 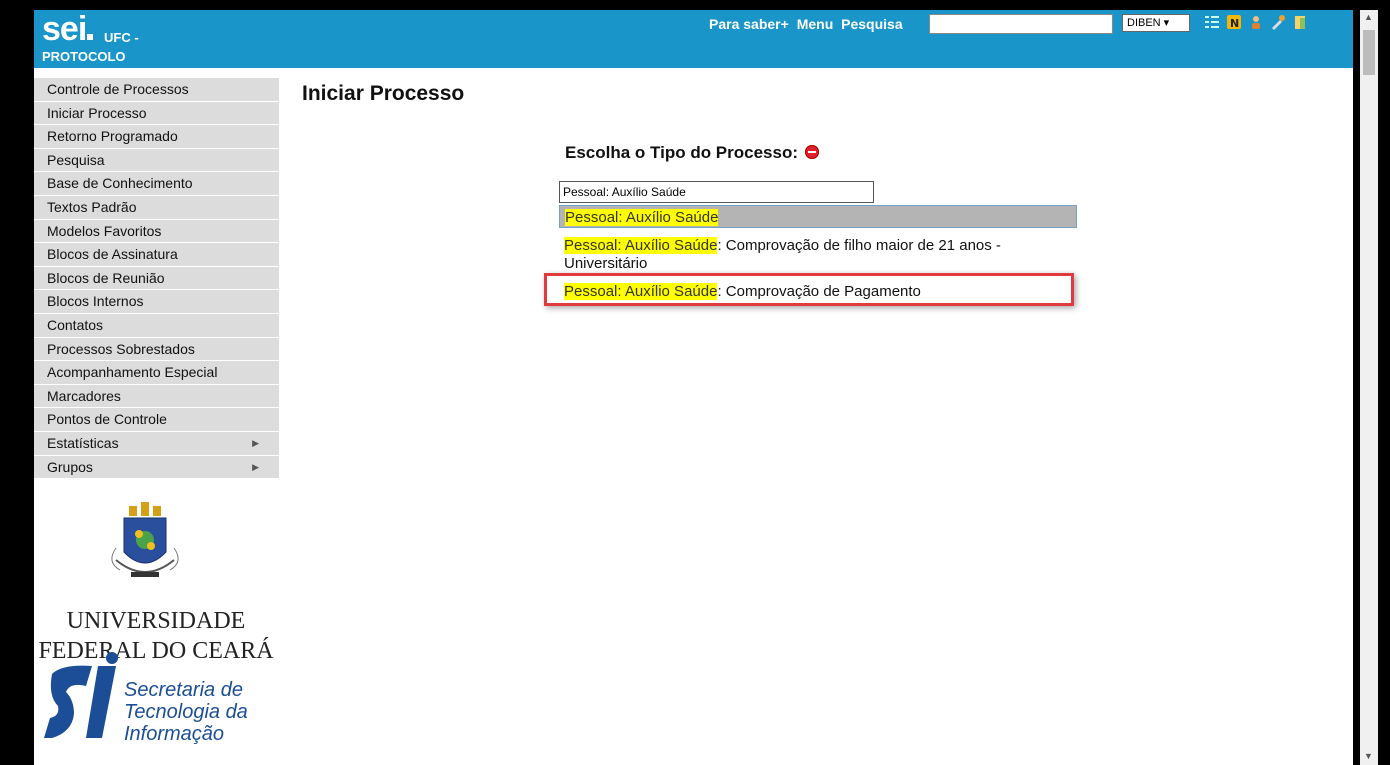 I want to click on list-icon, so click(x=1212, y=22).